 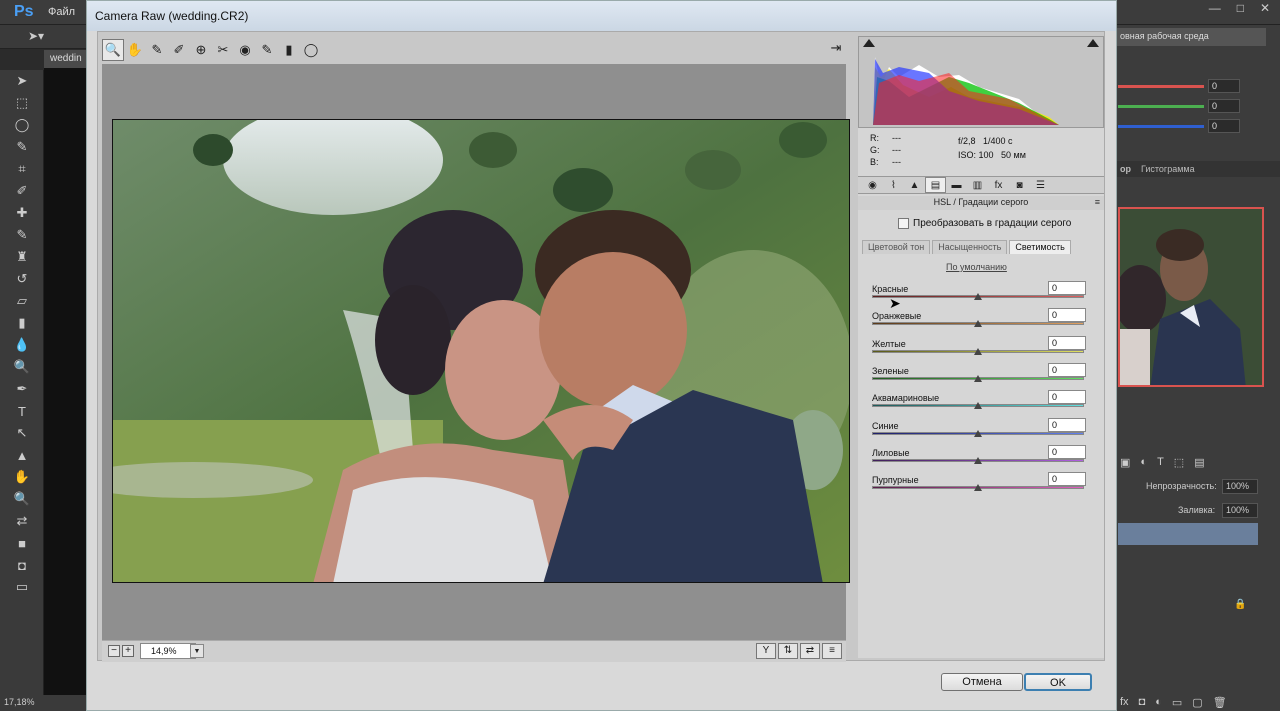 I want to click on camera-calibration-icon: ◙, so click(x=1019, y=185).